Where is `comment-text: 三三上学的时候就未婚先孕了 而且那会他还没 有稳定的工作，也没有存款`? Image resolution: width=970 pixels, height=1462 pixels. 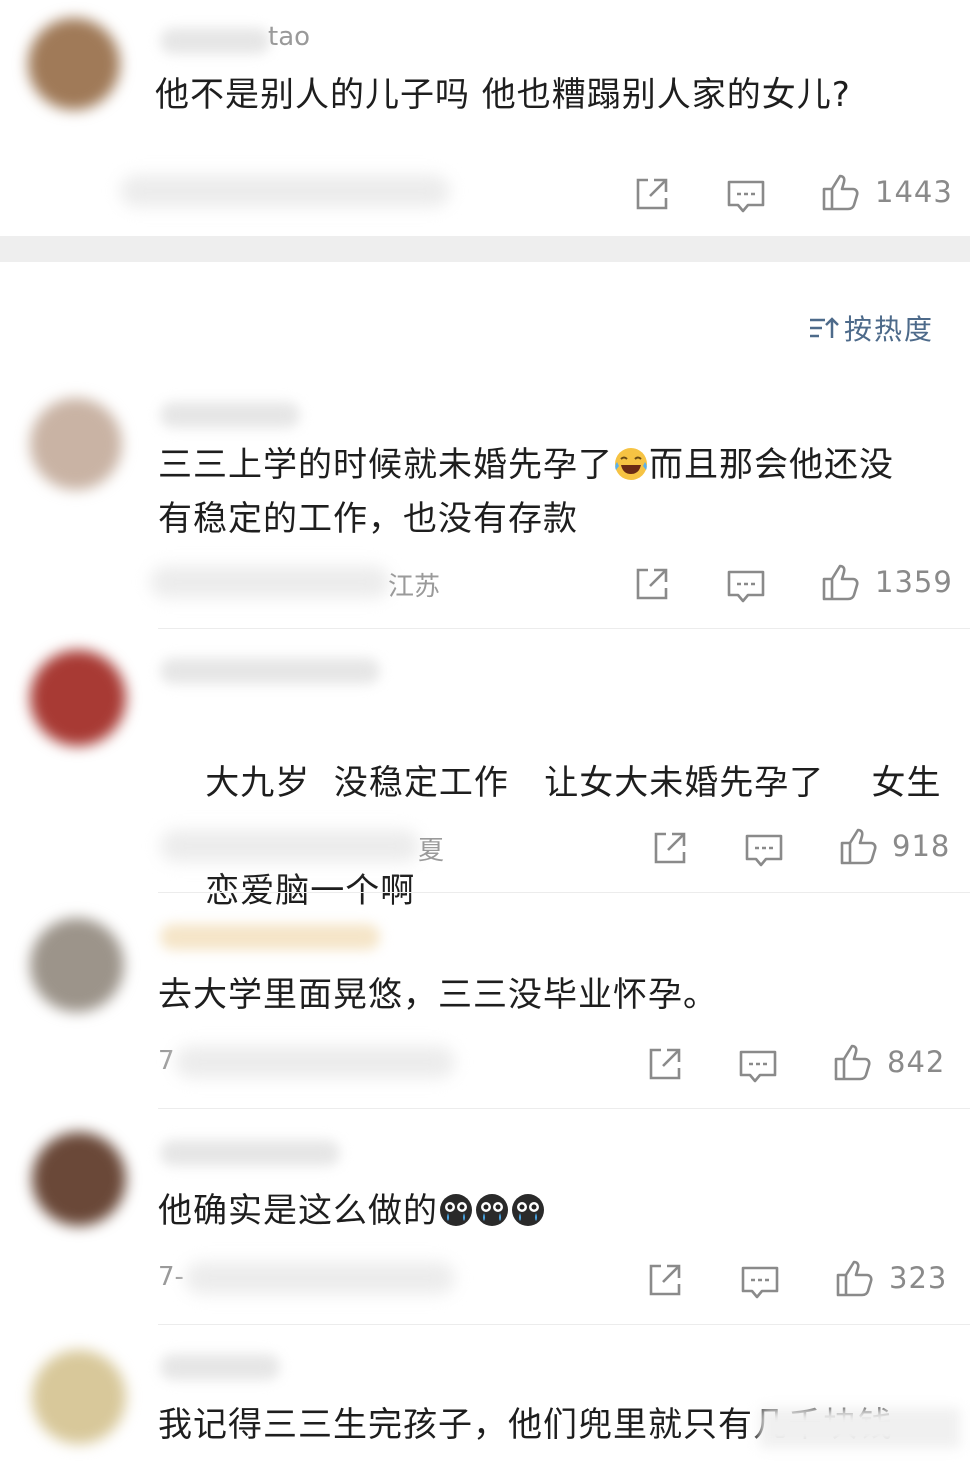
comment-text: 三三上学的时候就未婚先孕了 而且那会他还没 有稳定的工作，也没有存款 is located at coordinates (526, 492).